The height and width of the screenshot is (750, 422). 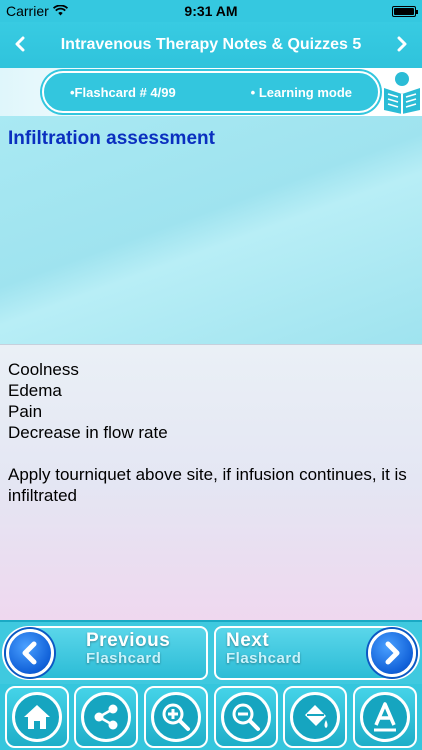 What do you see at coordinates (401, 92) in the screenshot?
I see `reading-person-icon` at bounding box center [401, 92].